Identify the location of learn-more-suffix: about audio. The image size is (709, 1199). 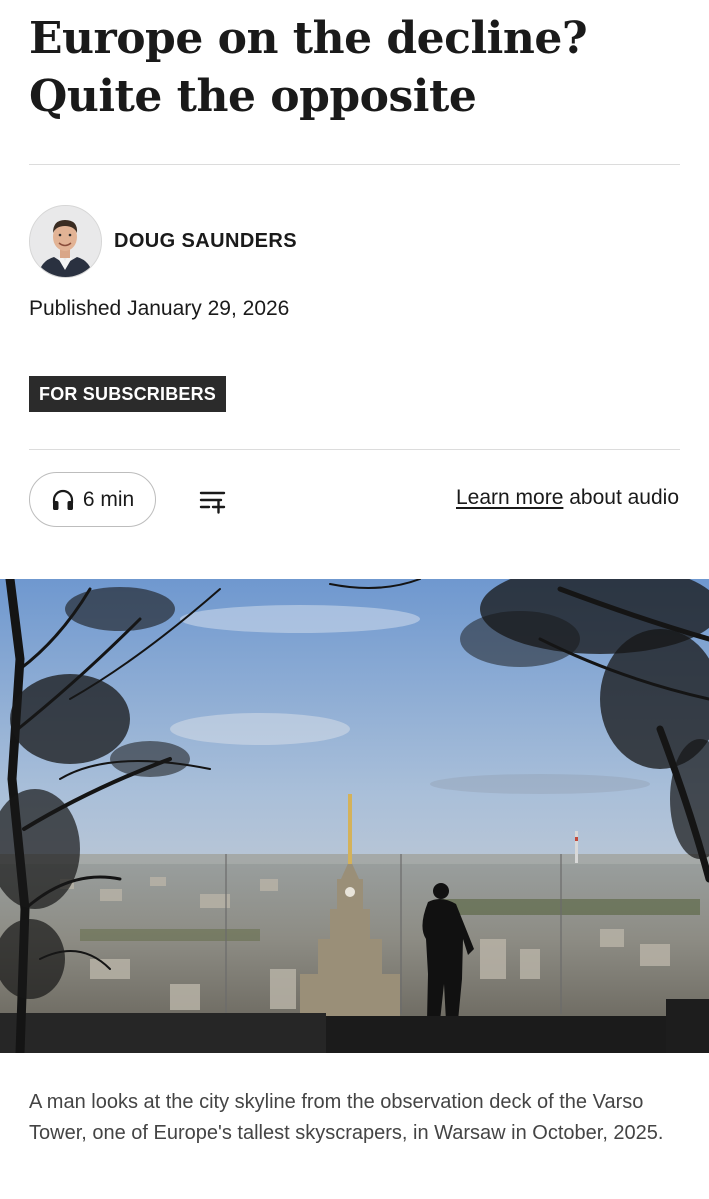
(621, 497).